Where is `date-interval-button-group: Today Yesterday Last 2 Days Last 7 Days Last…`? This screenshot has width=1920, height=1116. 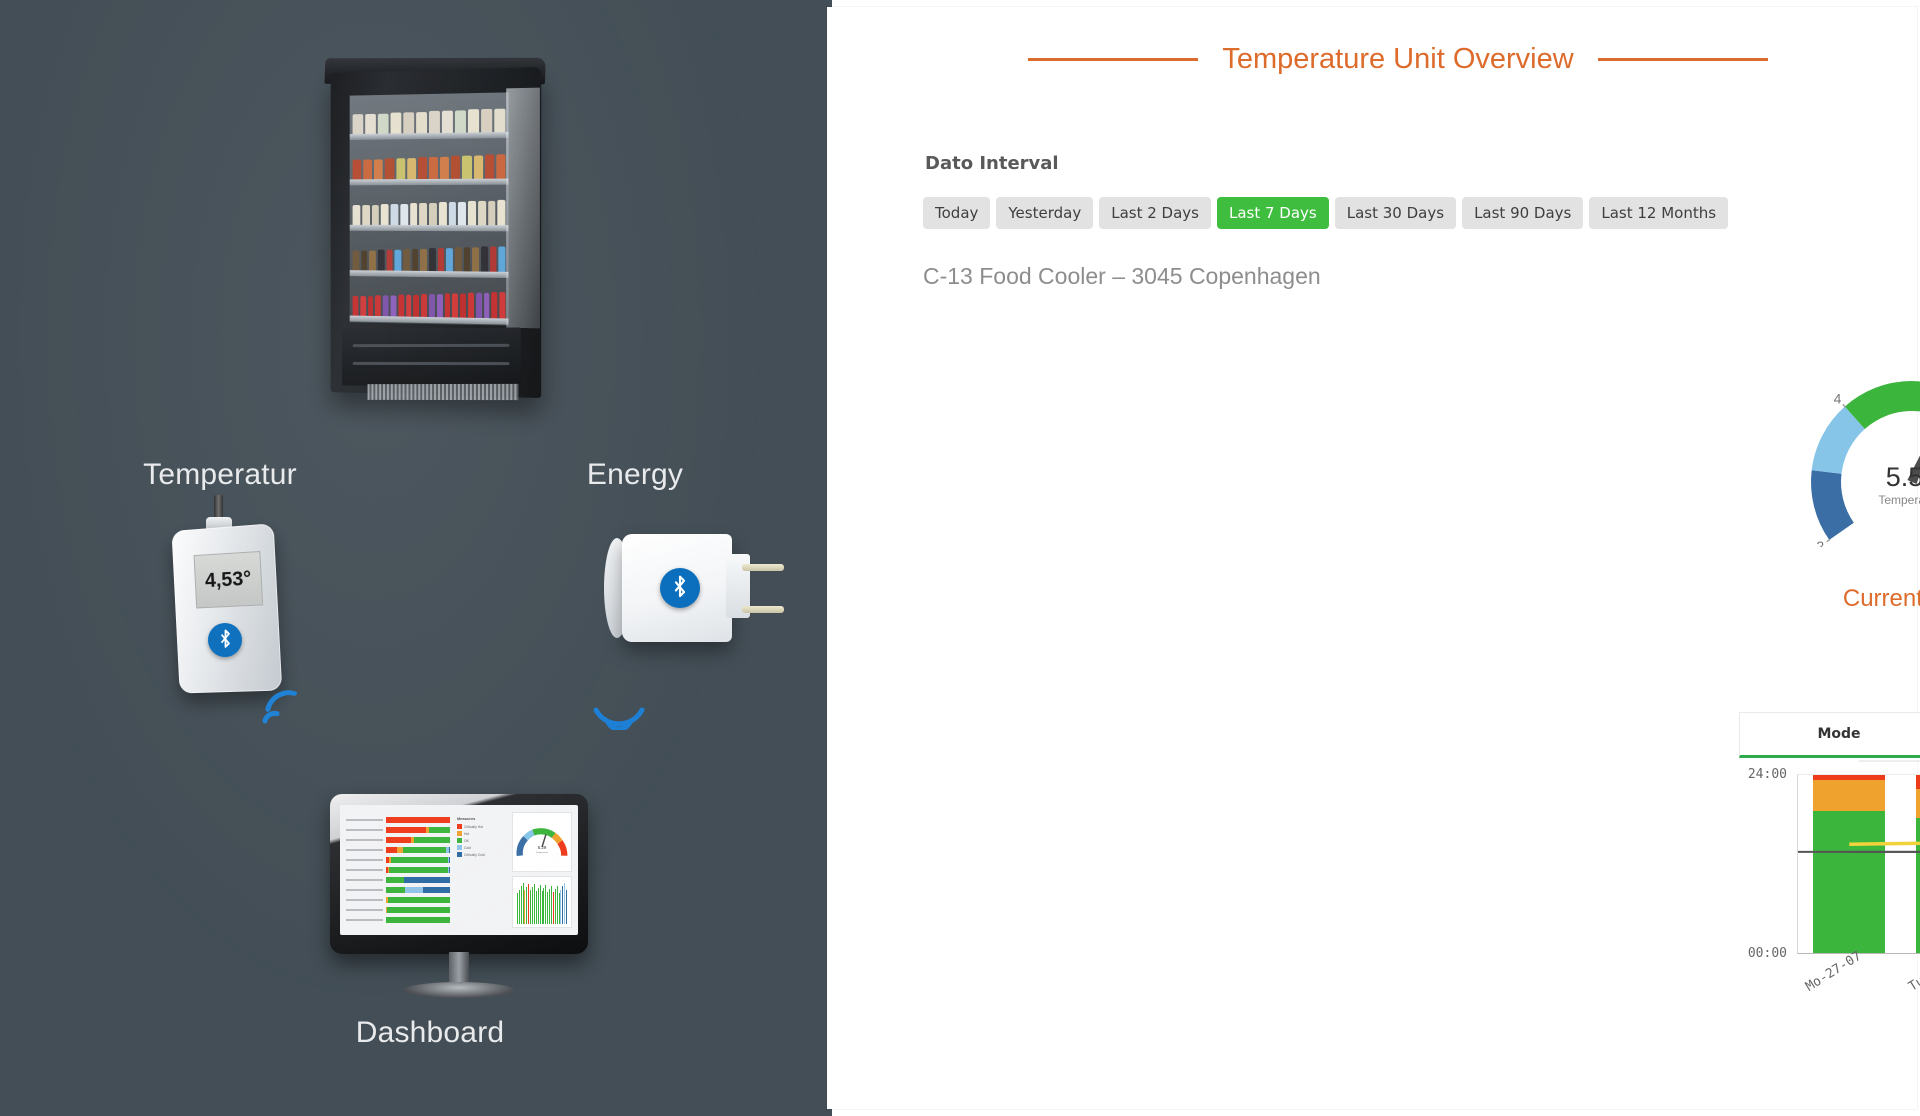 date-interval-button-group: Today Yesterday Last 2 Days Last 7 Days Last… is located at coordinates (1326, 213).